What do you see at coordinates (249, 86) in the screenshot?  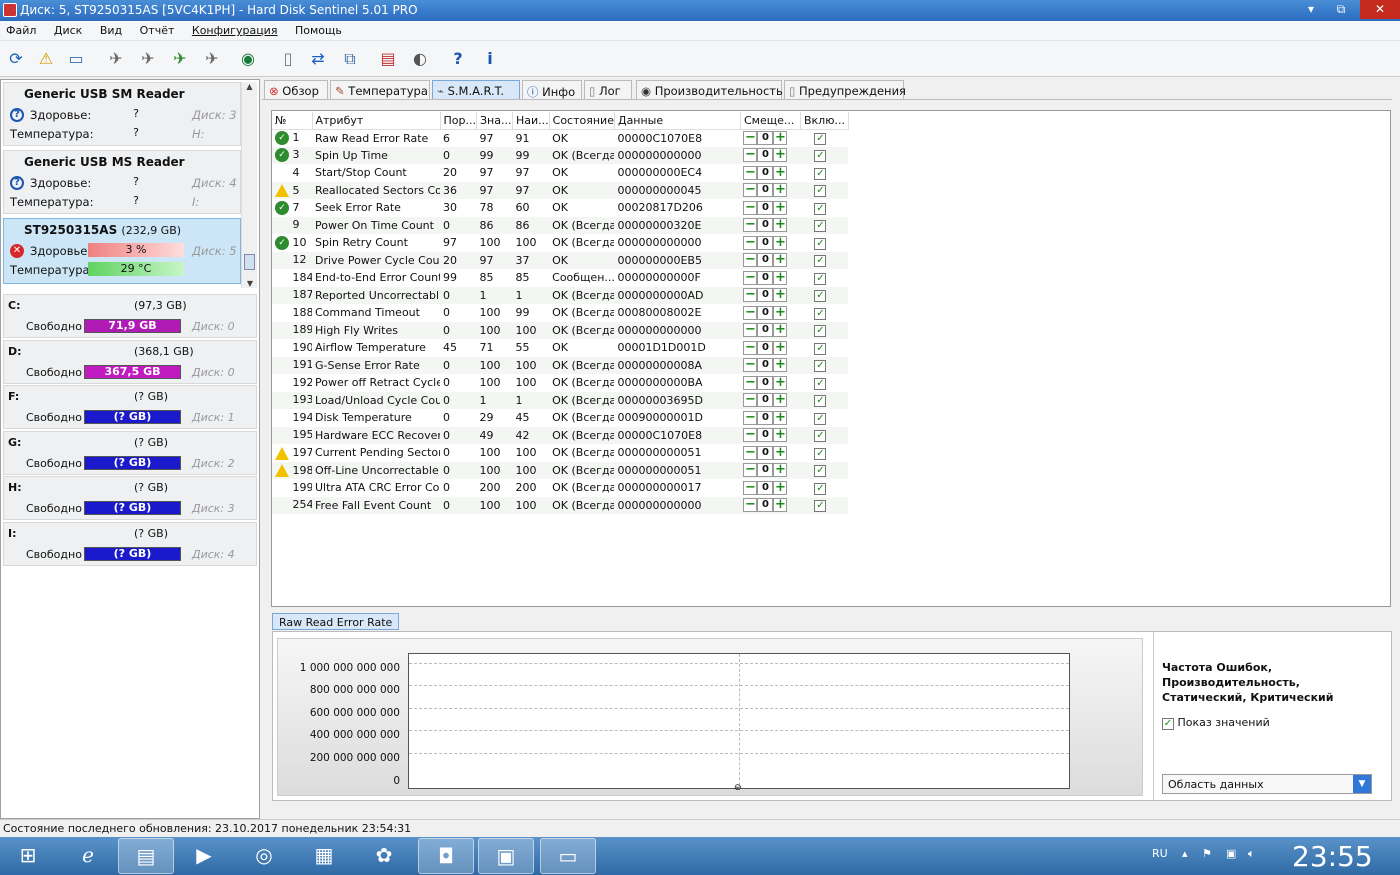 I see `scroll-up-icon: ▲` at bounding box center [249, 86].